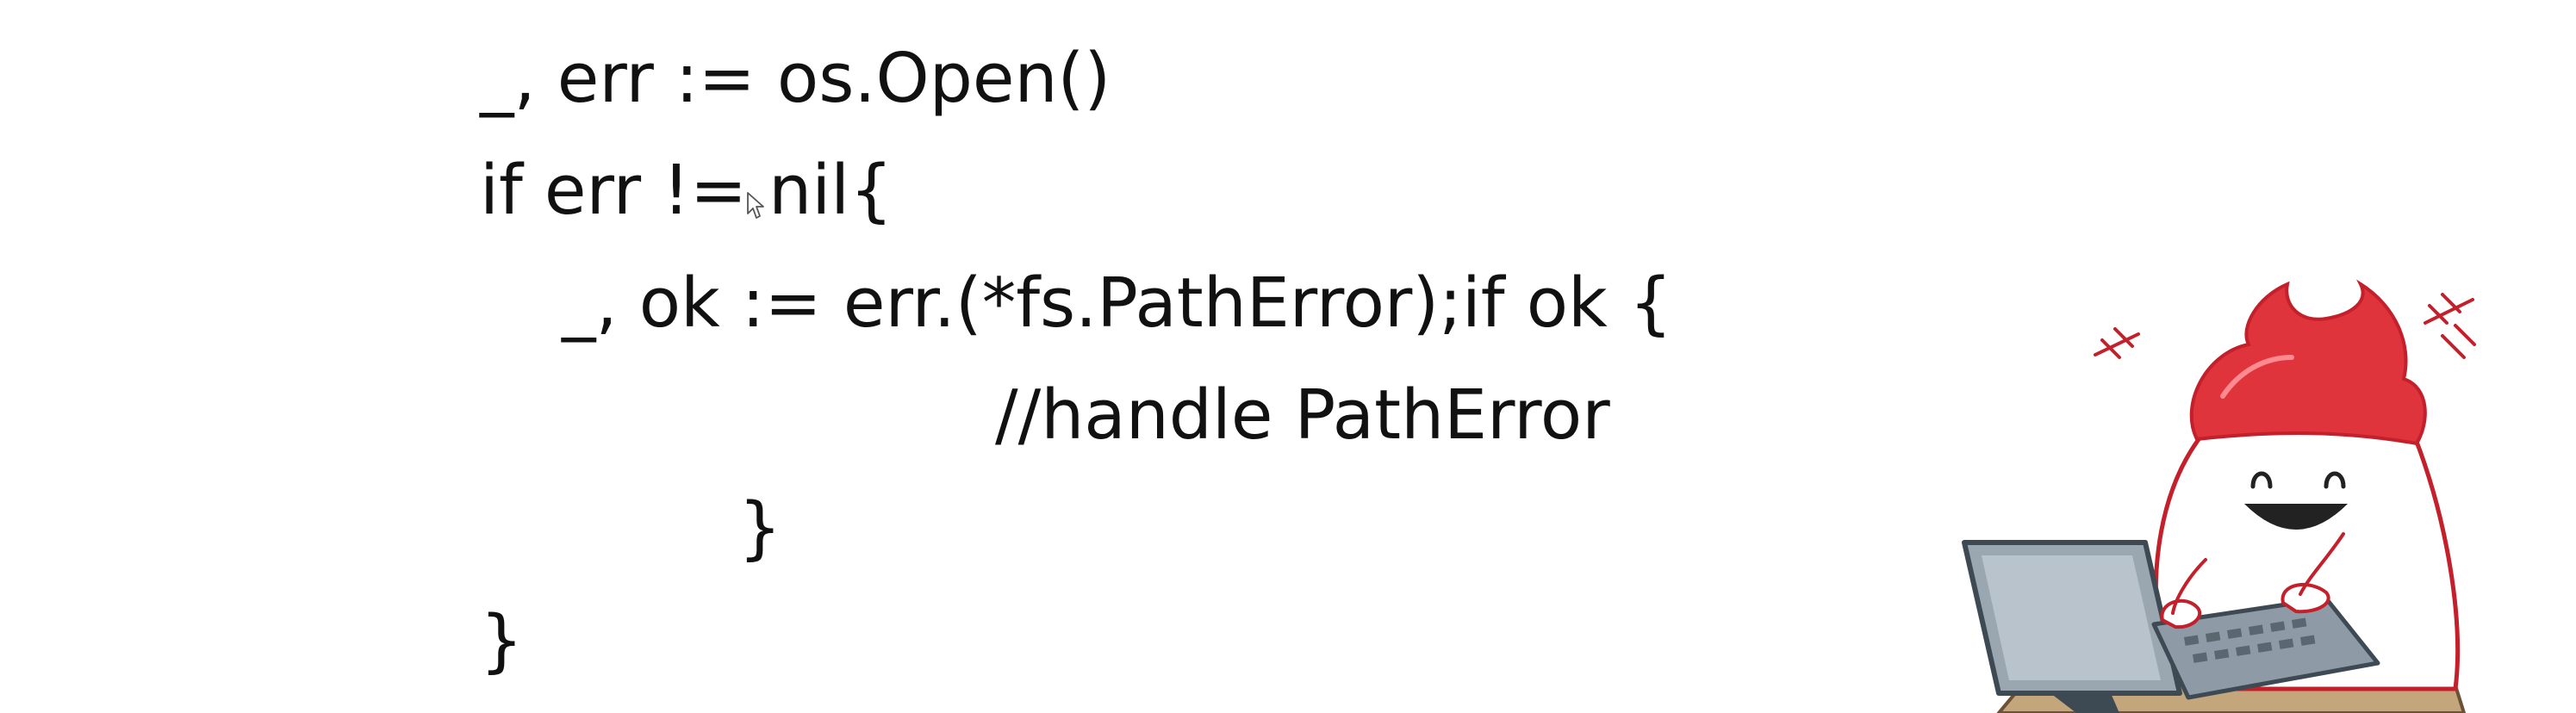  What do you see at coordinates (760, 528) in the screenshot?
I see `code-line-close-inner: }` at bounding box center [760, 528].